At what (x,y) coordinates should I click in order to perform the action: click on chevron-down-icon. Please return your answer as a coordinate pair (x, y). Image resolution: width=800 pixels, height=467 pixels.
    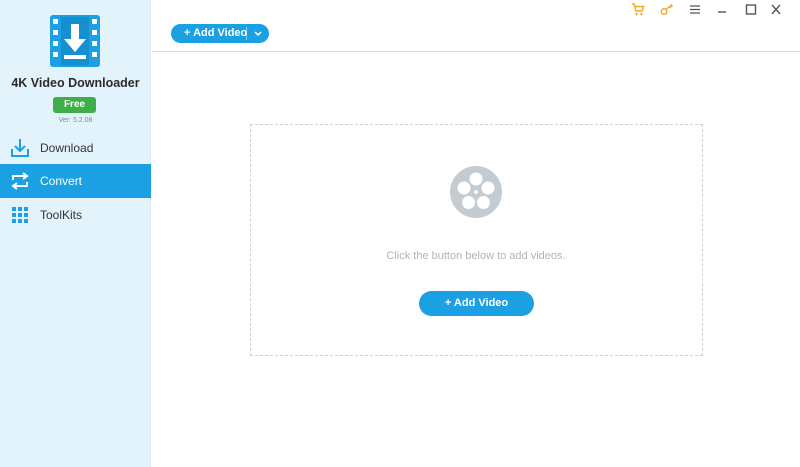
    Looking at the image, I should click on (258, 34).